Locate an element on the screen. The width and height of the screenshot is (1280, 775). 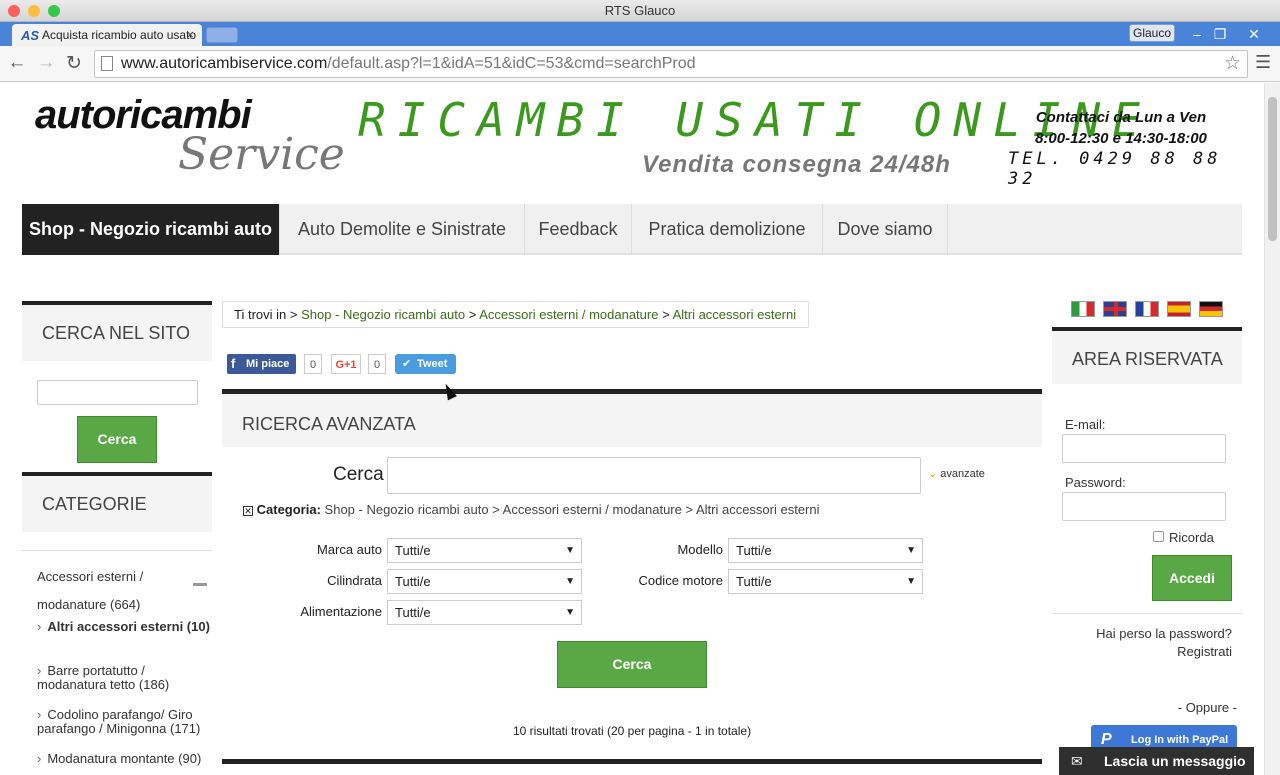
english-flag-icon is located at coordinates (1115, 309).